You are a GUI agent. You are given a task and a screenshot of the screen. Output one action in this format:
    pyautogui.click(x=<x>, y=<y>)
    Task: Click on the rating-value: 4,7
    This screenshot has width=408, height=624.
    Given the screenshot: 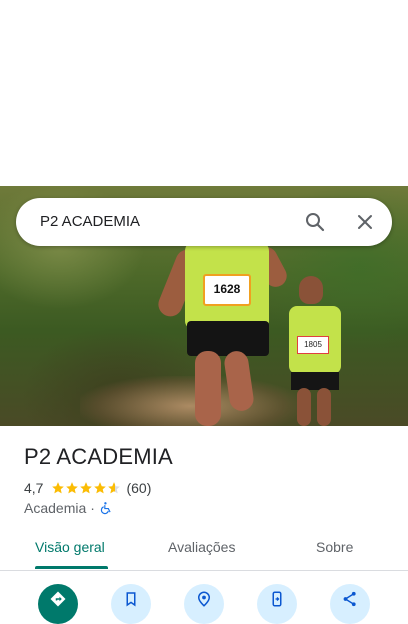 What is the action you would take?
    pyautogui.click(x=34, y=488)
    